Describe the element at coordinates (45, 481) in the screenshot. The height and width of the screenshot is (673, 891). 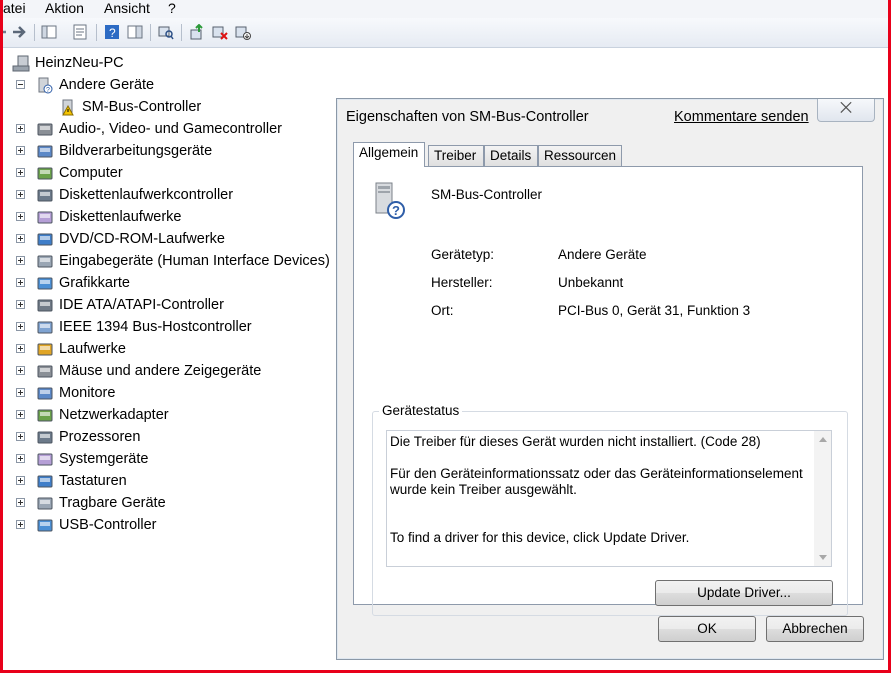
I see `keyboard-icon` at that location.